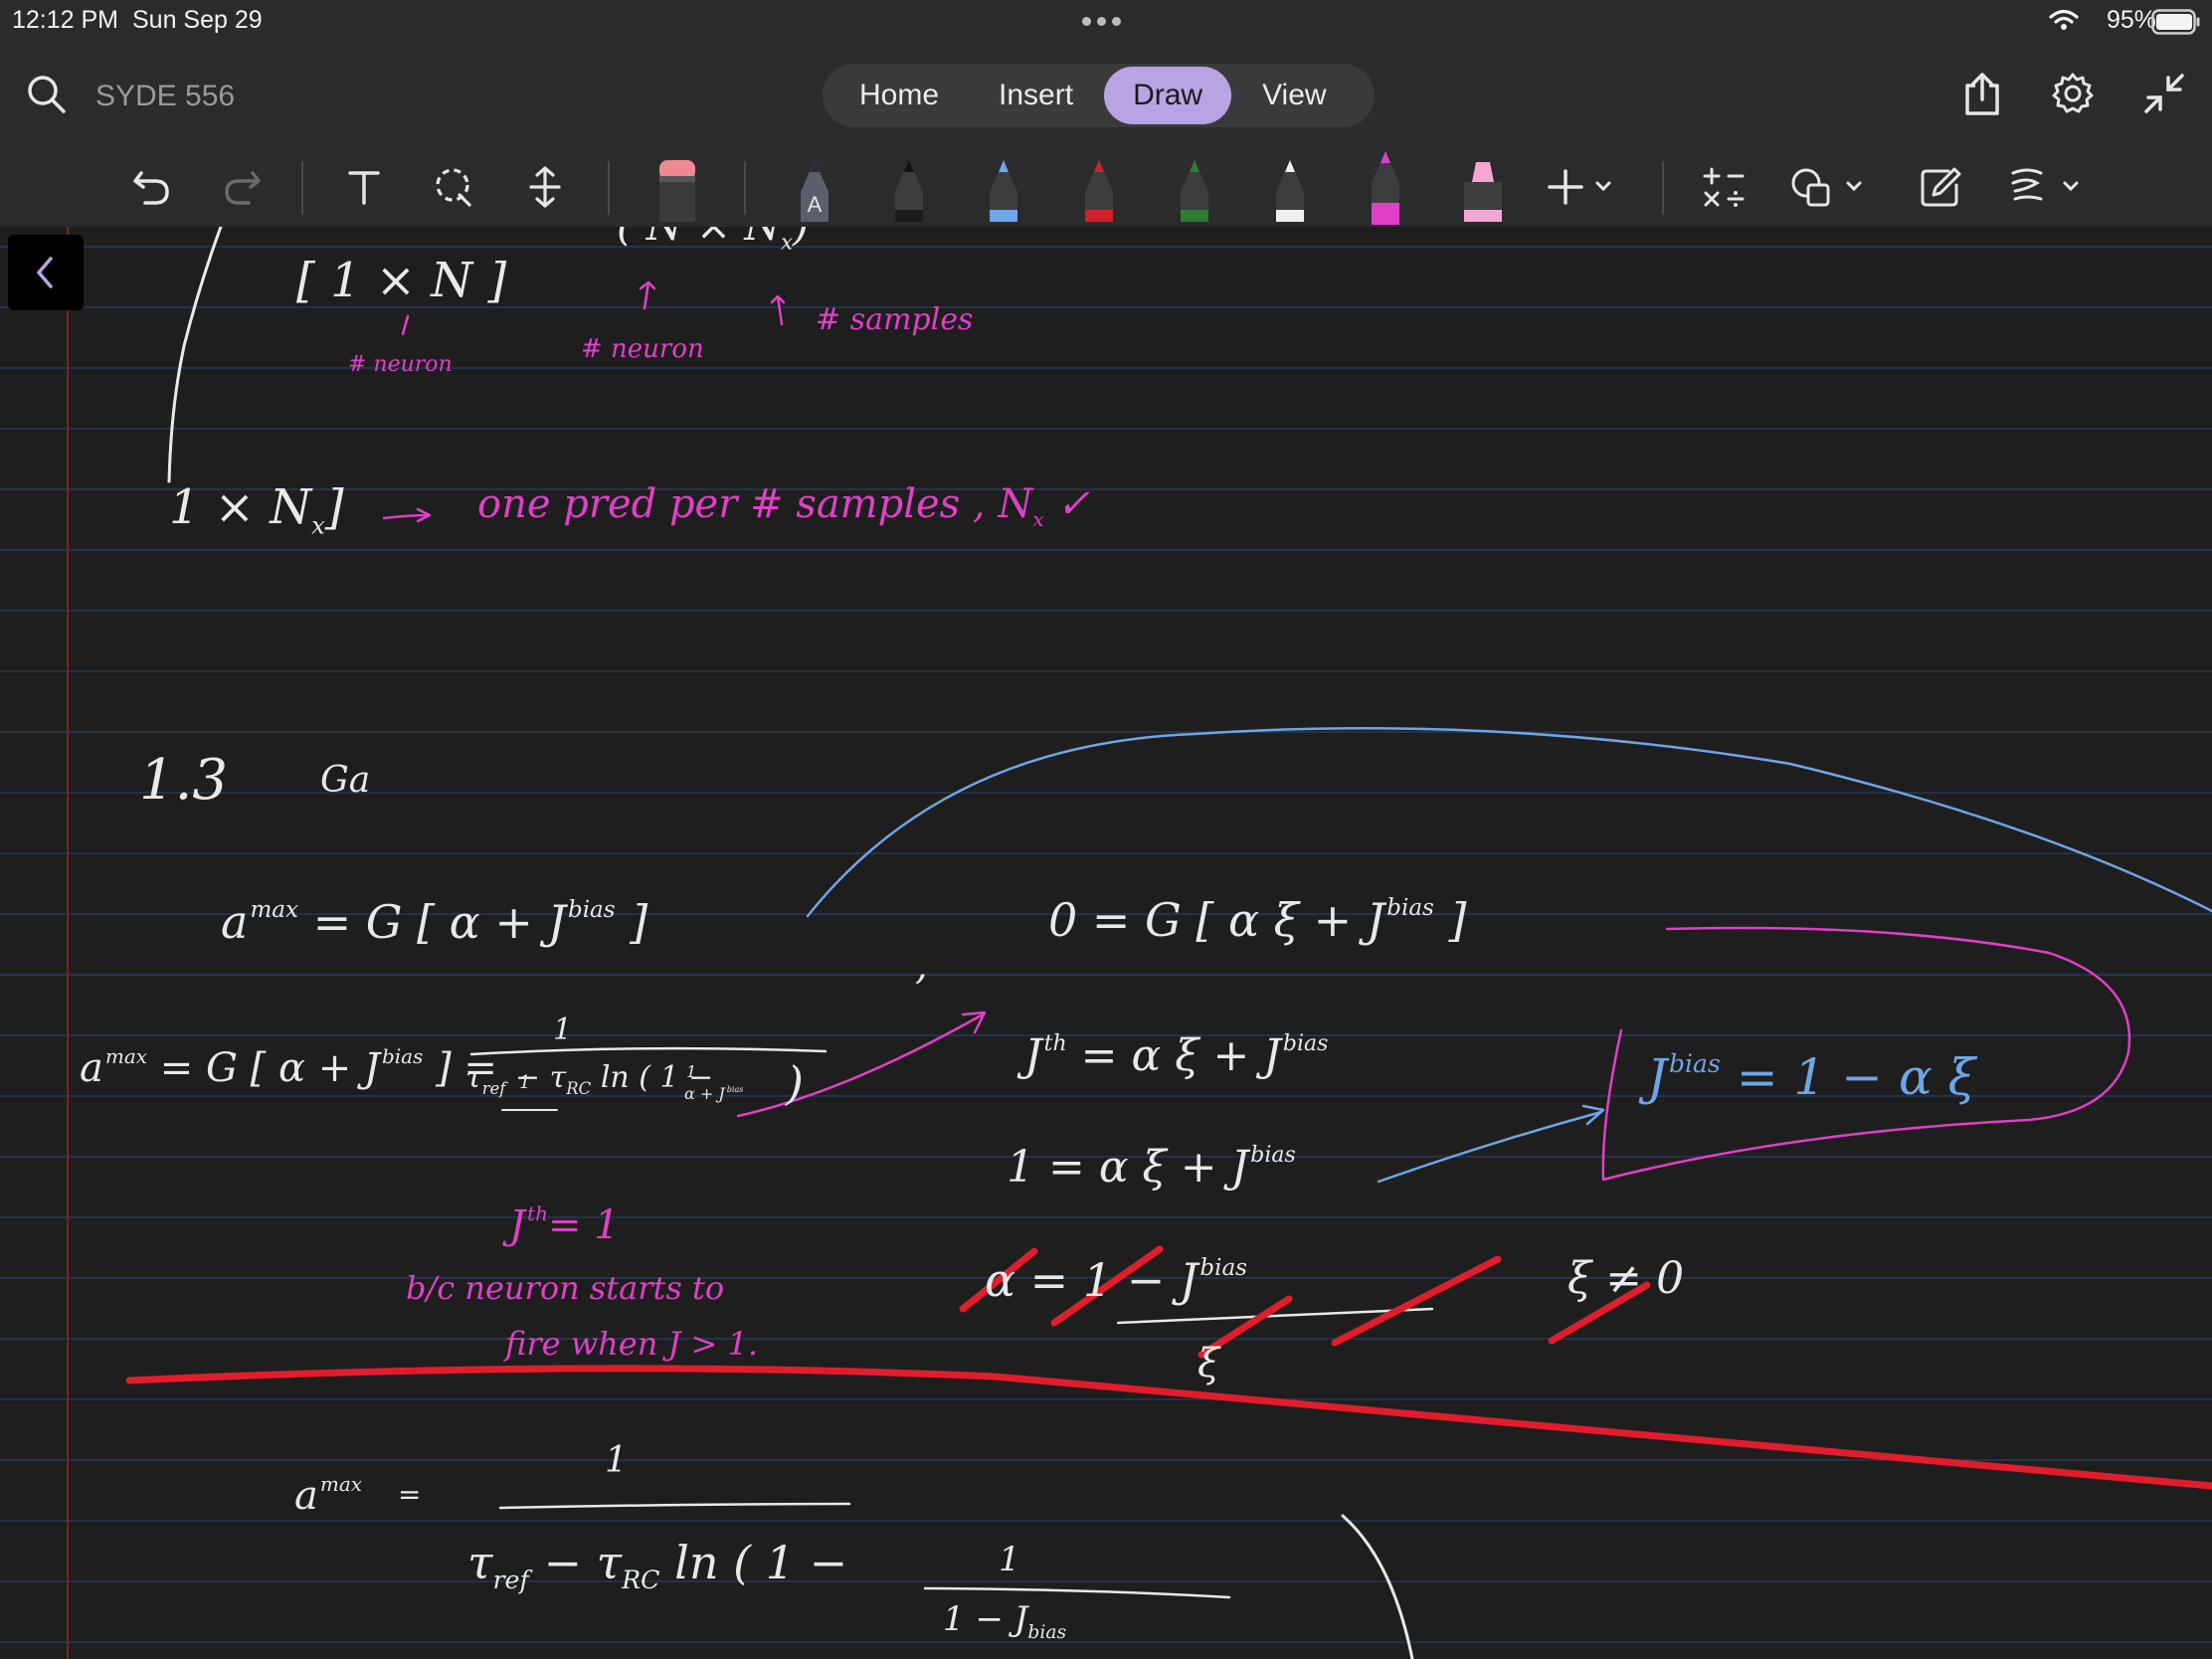 This screenshot has height=1659, width=2212. What do you see at coordinates (1305, 1044) in the screenshot?
I see `eq-jth-sup2: bias` at bounding box center [1305, 1044].